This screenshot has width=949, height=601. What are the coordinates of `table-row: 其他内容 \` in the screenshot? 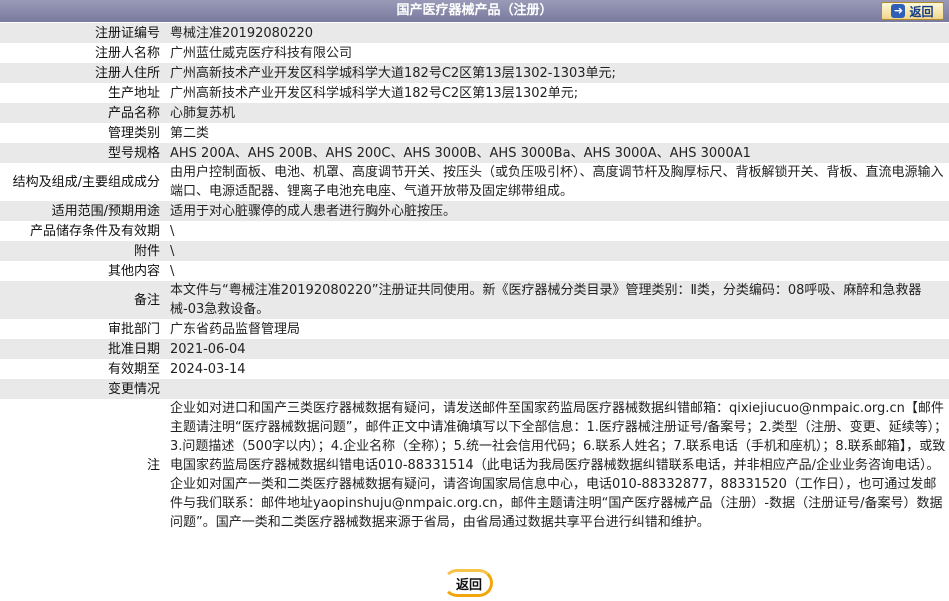 It's located at (474, 271).